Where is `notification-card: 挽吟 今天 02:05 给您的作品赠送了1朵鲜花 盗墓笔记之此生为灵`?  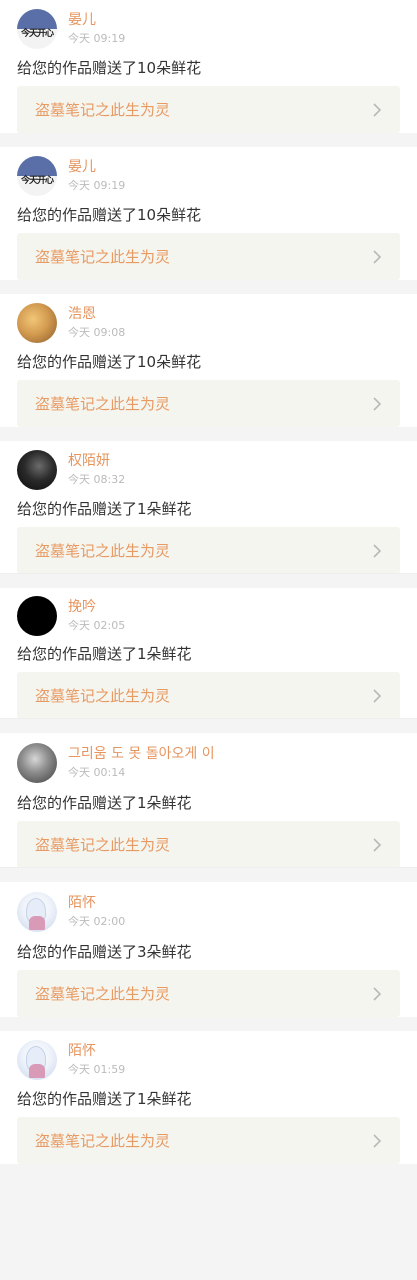
notification-card: 挽吟 今天 02:05 给您的作品赠送了1朵鲜花 盗墓笔记之此生为灵 is located at coordinates (208, 653).